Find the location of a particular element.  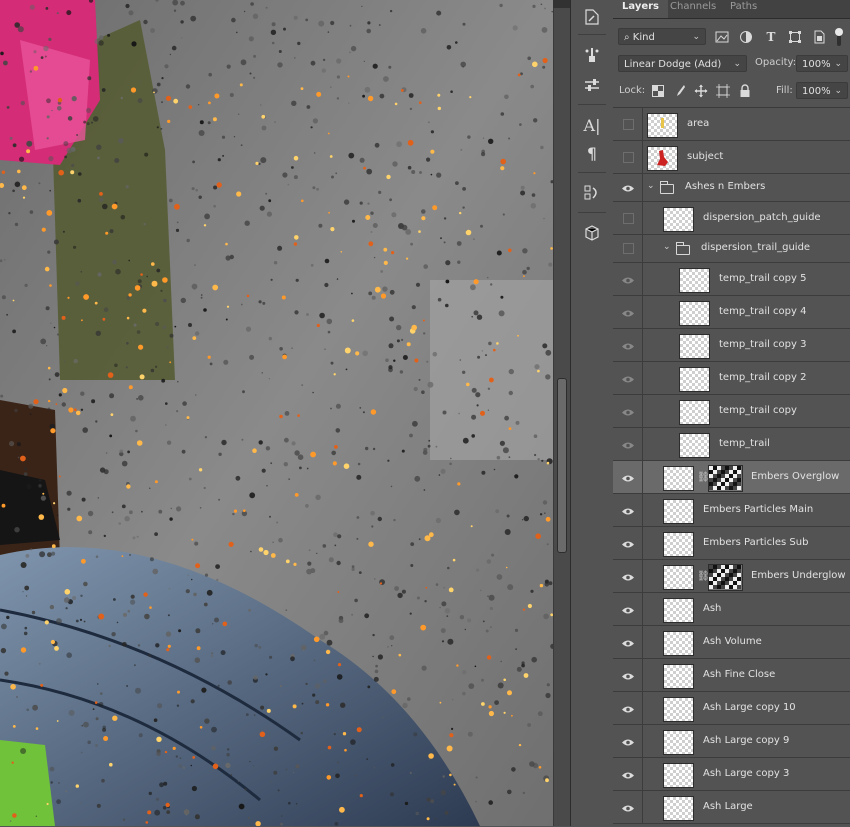

history-brush-icon is located at coordinates (592, 17).